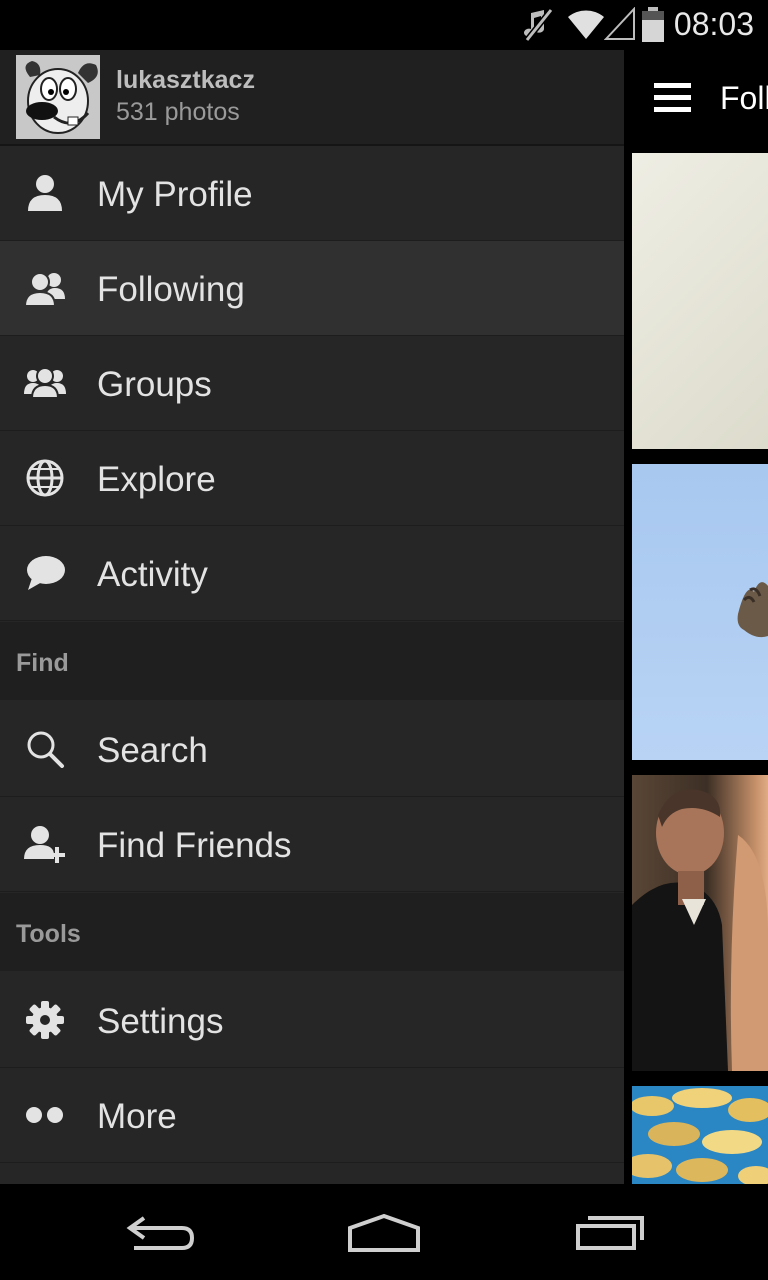 The height and width of the screenshot is (1280, 768). Describe the element at coordinates (713, 24) in the screenshot. I see `status-clock: 08:03` at that location.